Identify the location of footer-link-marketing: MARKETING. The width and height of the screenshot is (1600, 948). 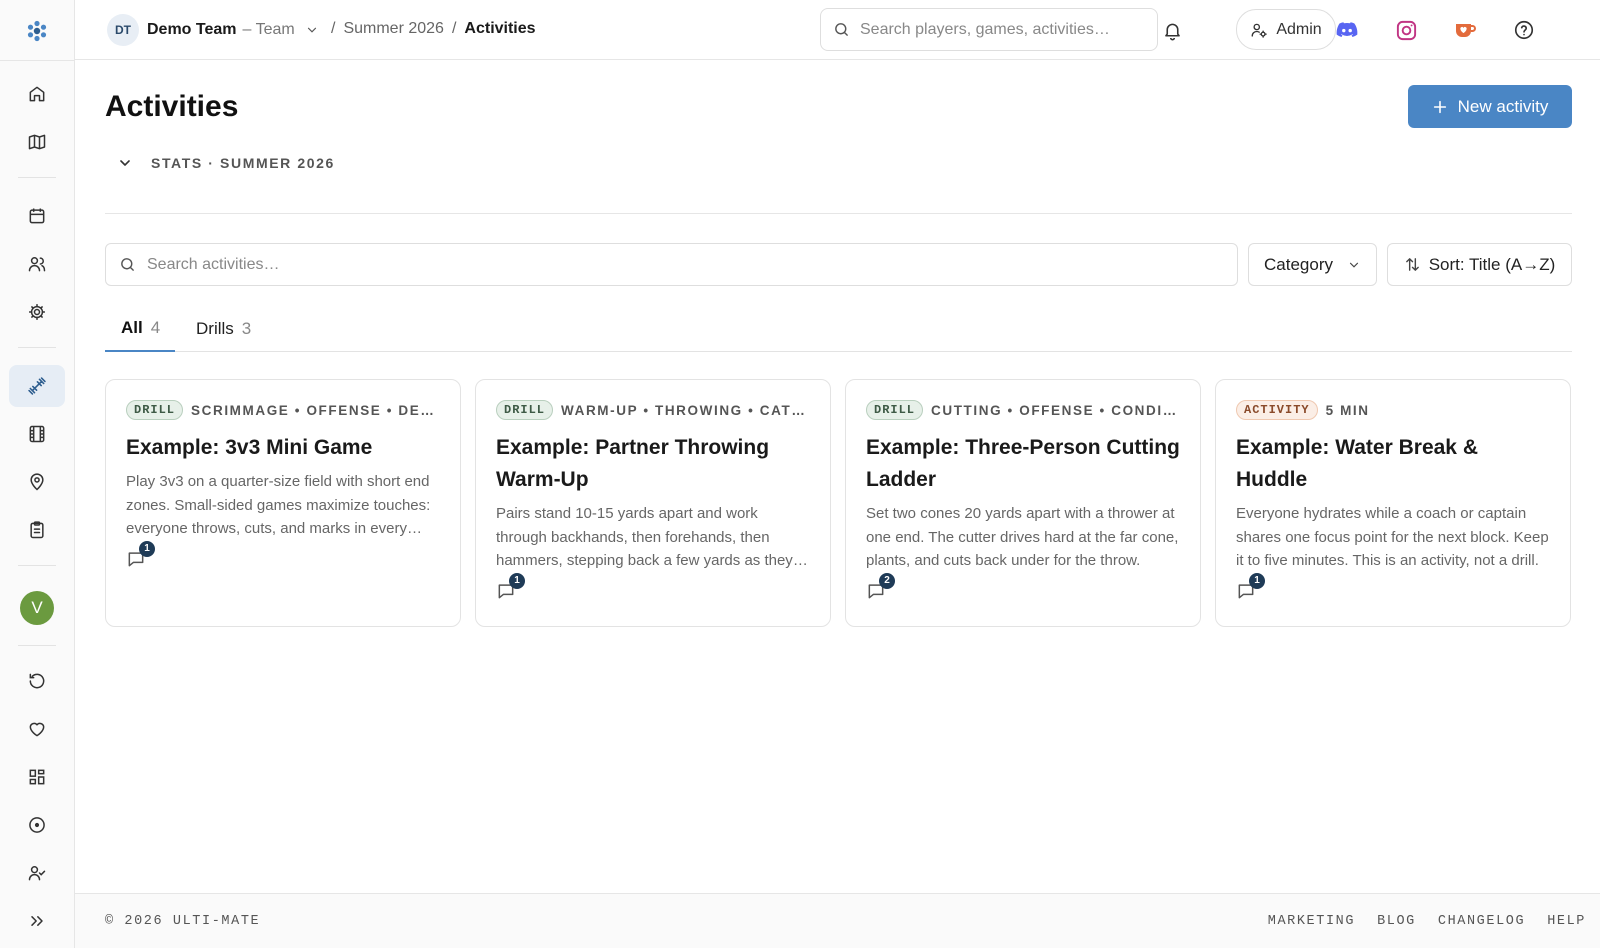
(1311, 921).